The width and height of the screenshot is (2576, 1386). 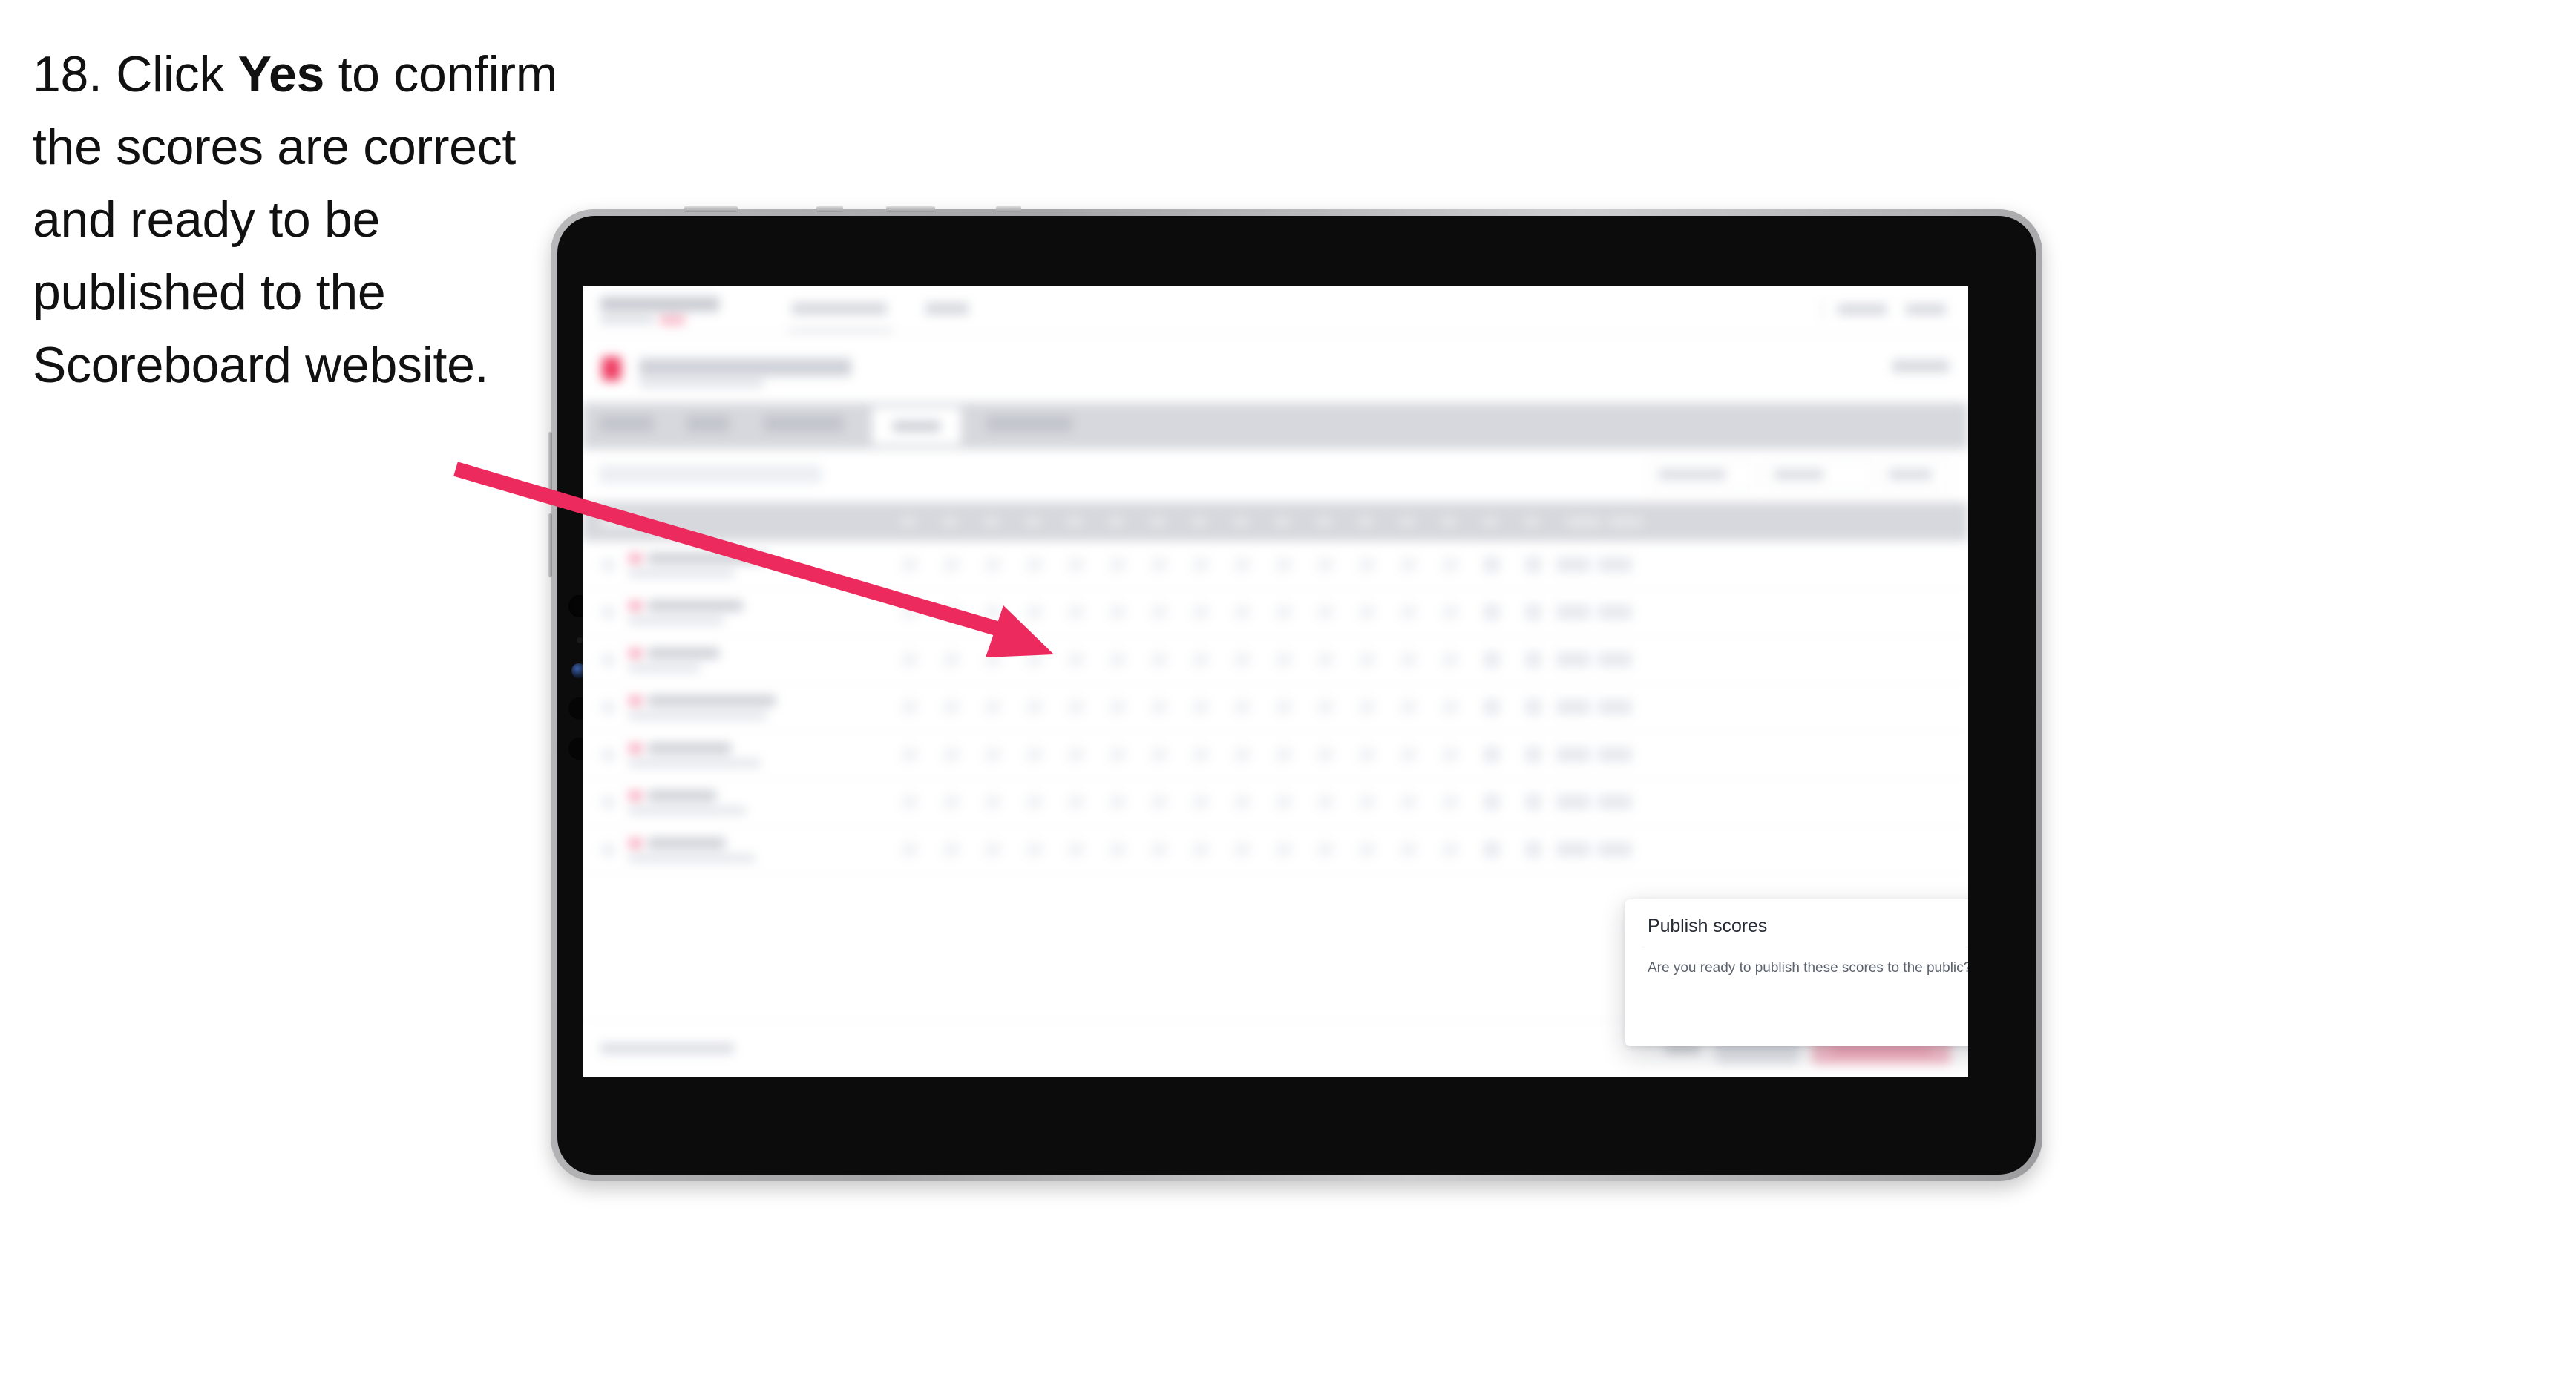 What do you see at coordinates (659, 304) in the screenshot?
I see `scoreboard-logo` at bounding box center [659, 304].